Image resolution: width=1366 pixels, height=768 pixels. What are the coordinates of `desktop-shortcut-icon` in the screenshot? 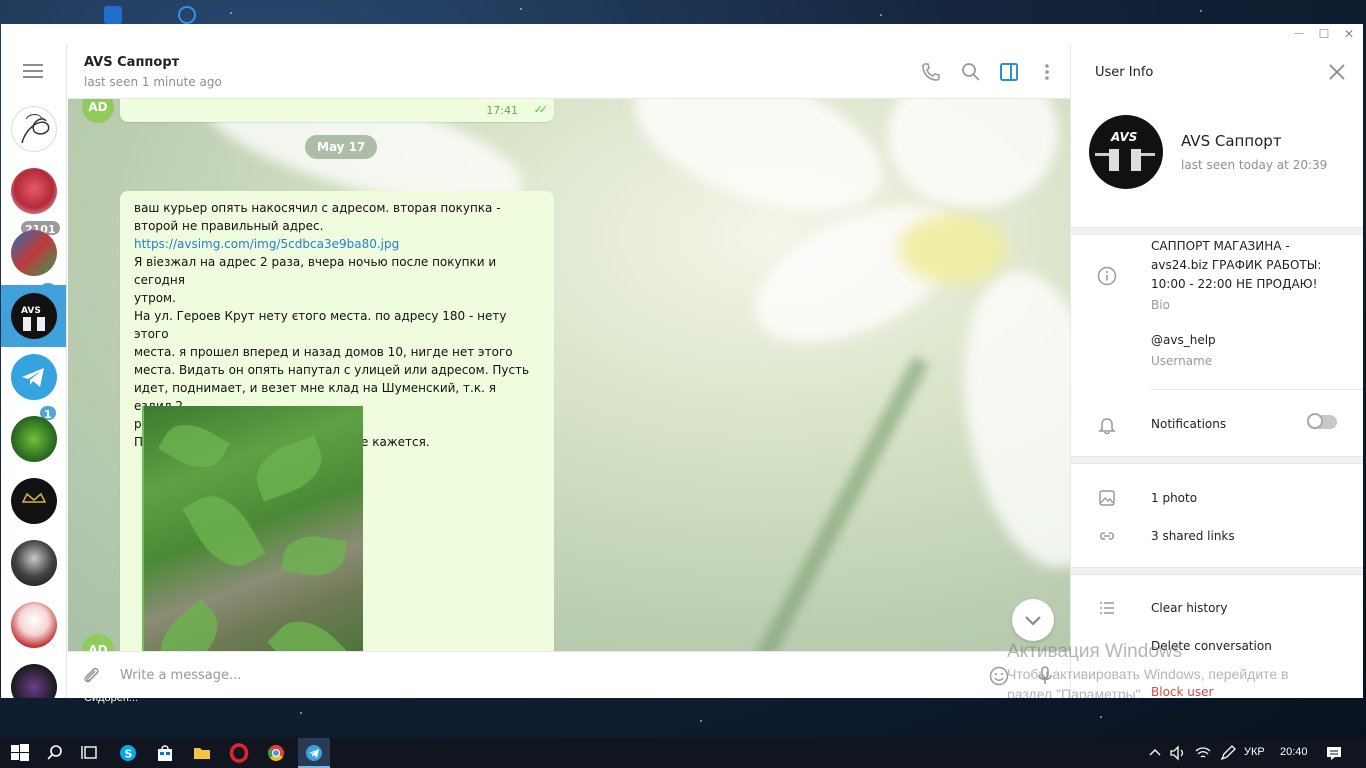 It's located at (113, 15).